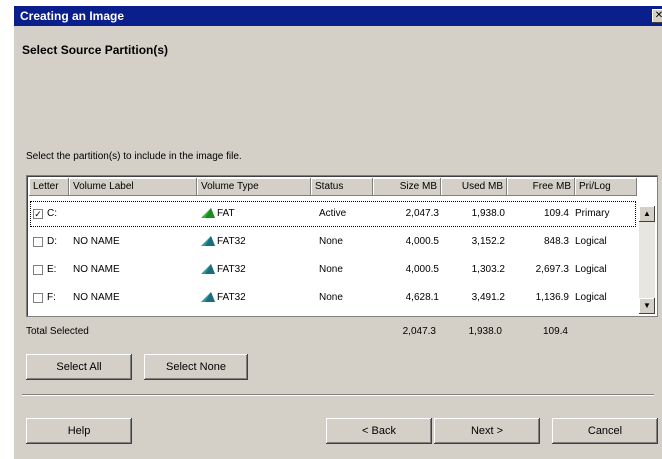  Describe the element at coordinates (488, 297) in the screenshot. I see `used-cell: 3,491.2` at that location.